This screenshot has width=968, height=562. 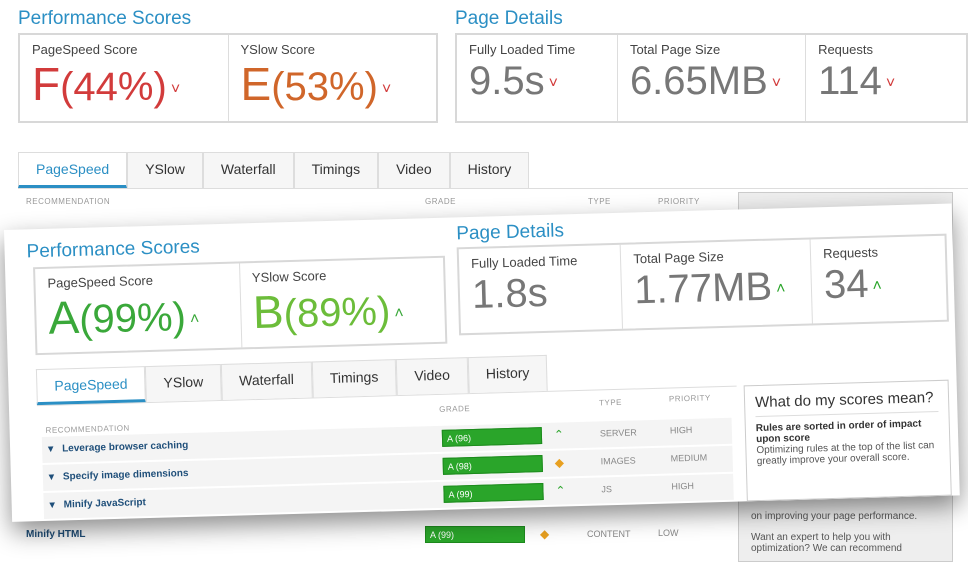 I want to click on row-type: CONTENT, so click(x=609, y=534).